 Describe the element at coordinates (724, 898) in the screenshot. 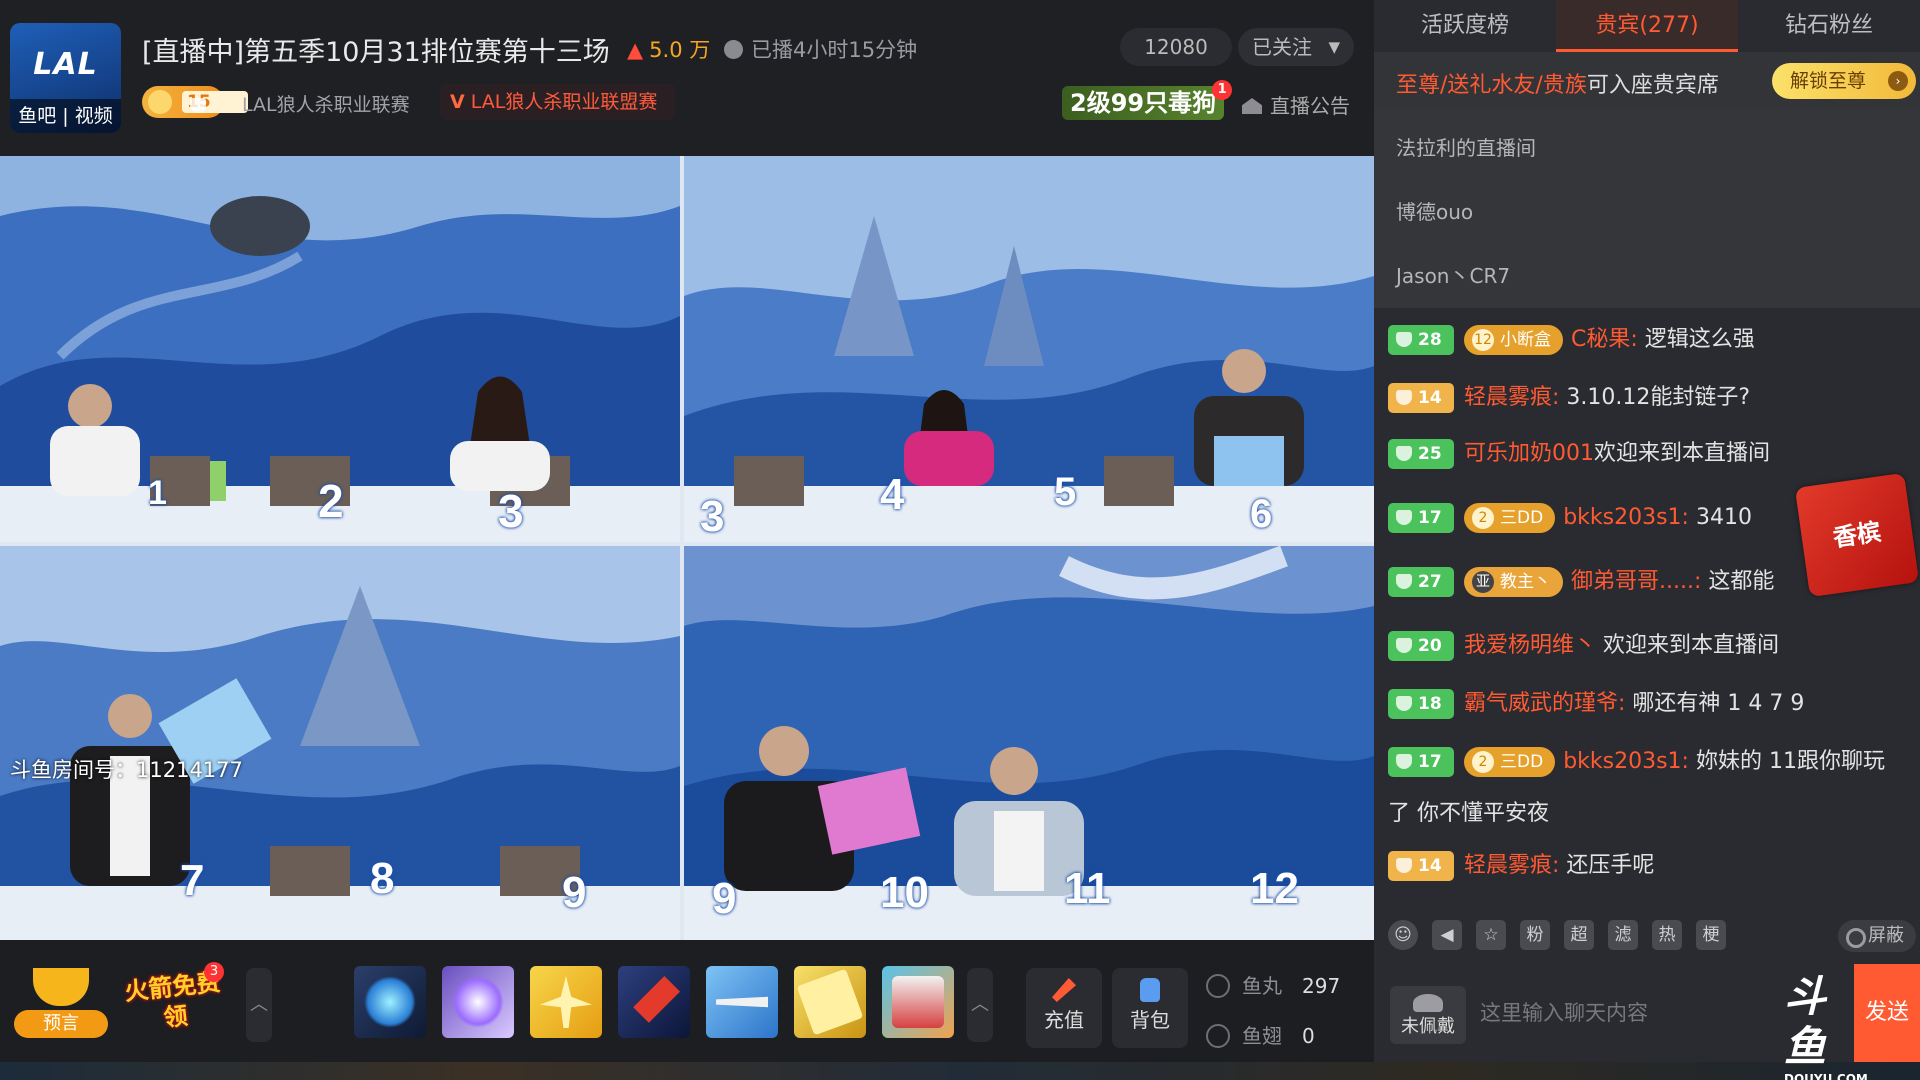

I see `seat-number-label: 9` at that location.